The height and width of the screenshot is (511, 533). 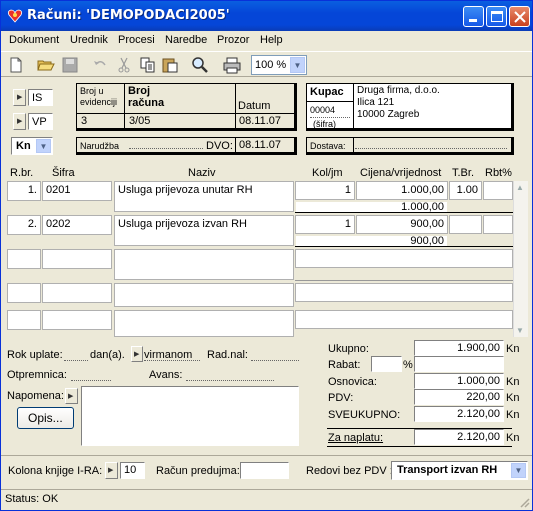 What do you see at coordinates (132, 470) in the screenshot?
I see `kolona-field: 10` at bounding box center [132, 470].